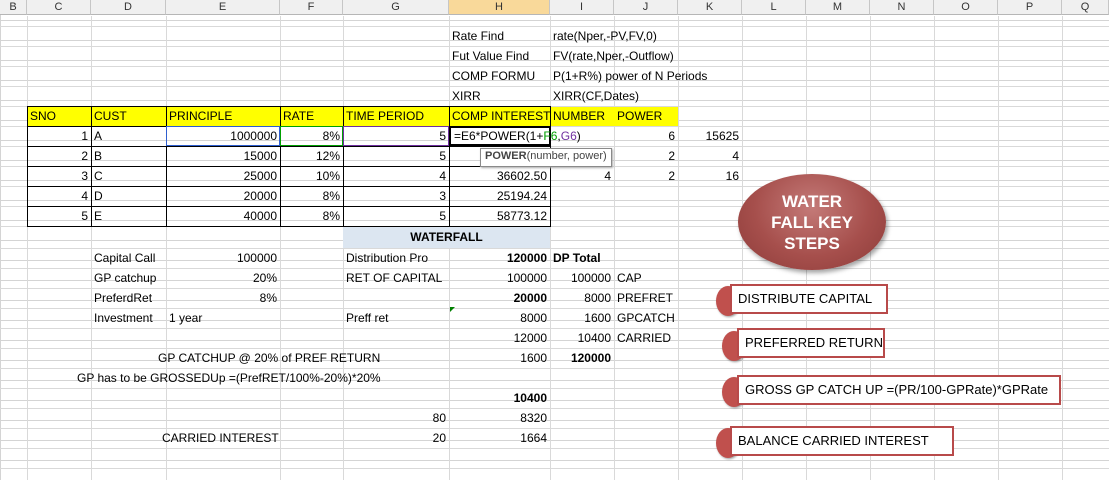 This screenshot has height=480, width=1109. Describe the element at coordinates (396, 438) in the screenshot. I see `g-value-20: 20` at that location.